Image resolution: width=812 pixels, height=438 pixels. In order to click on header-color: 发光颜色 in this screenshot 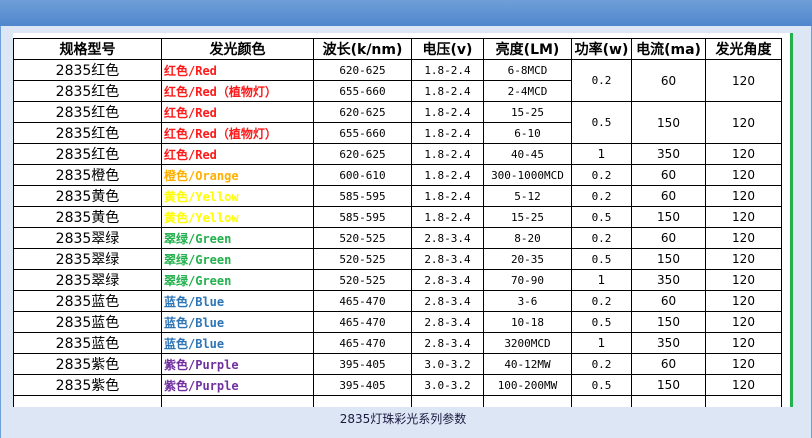, I will do `click(237, 49)`.